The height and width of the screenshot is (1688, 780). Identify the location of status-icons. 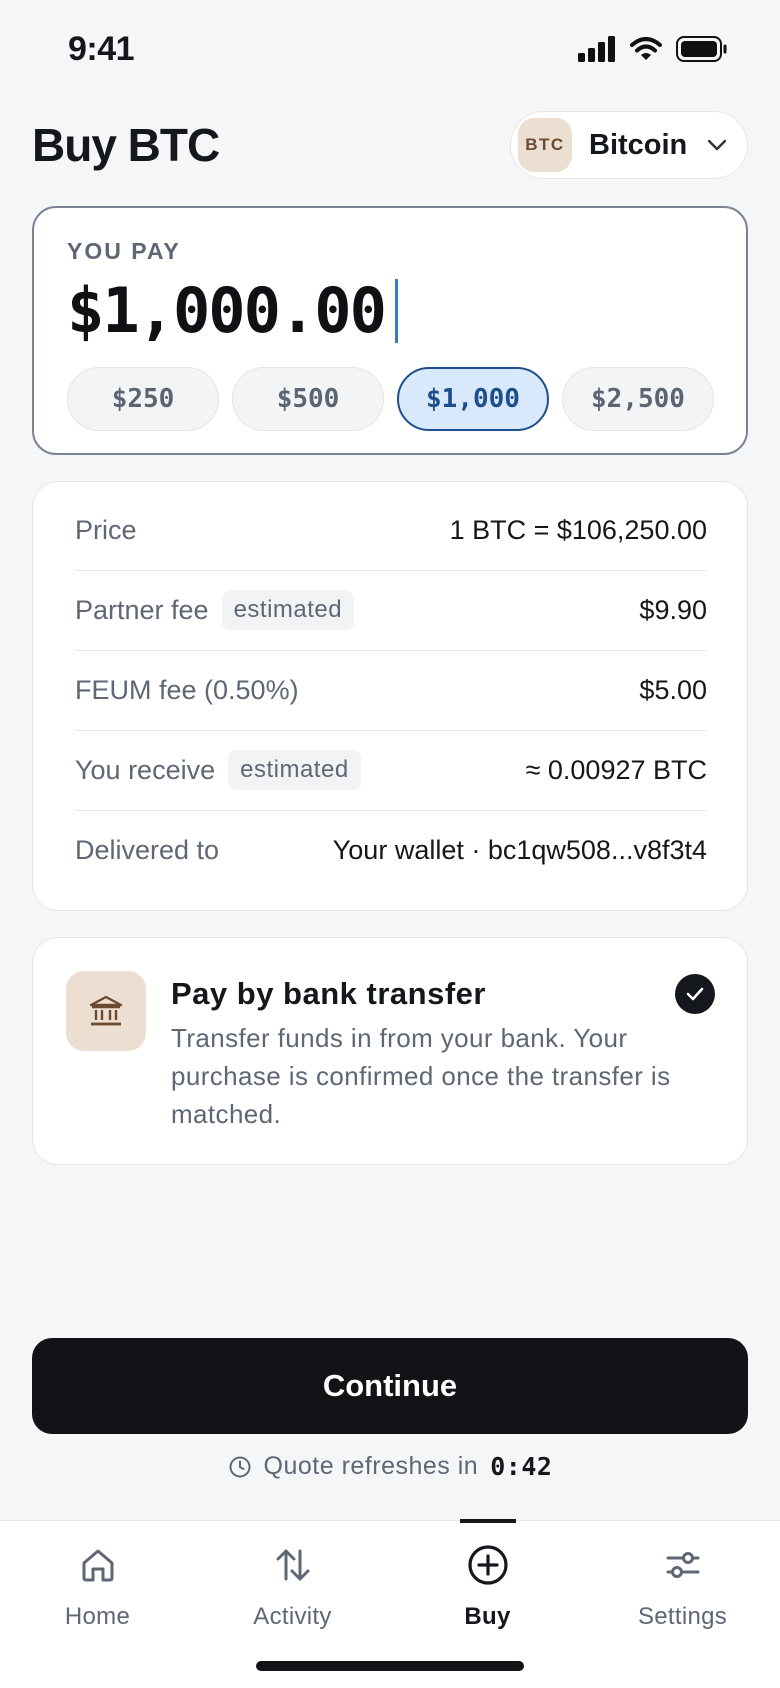
(653, 51).